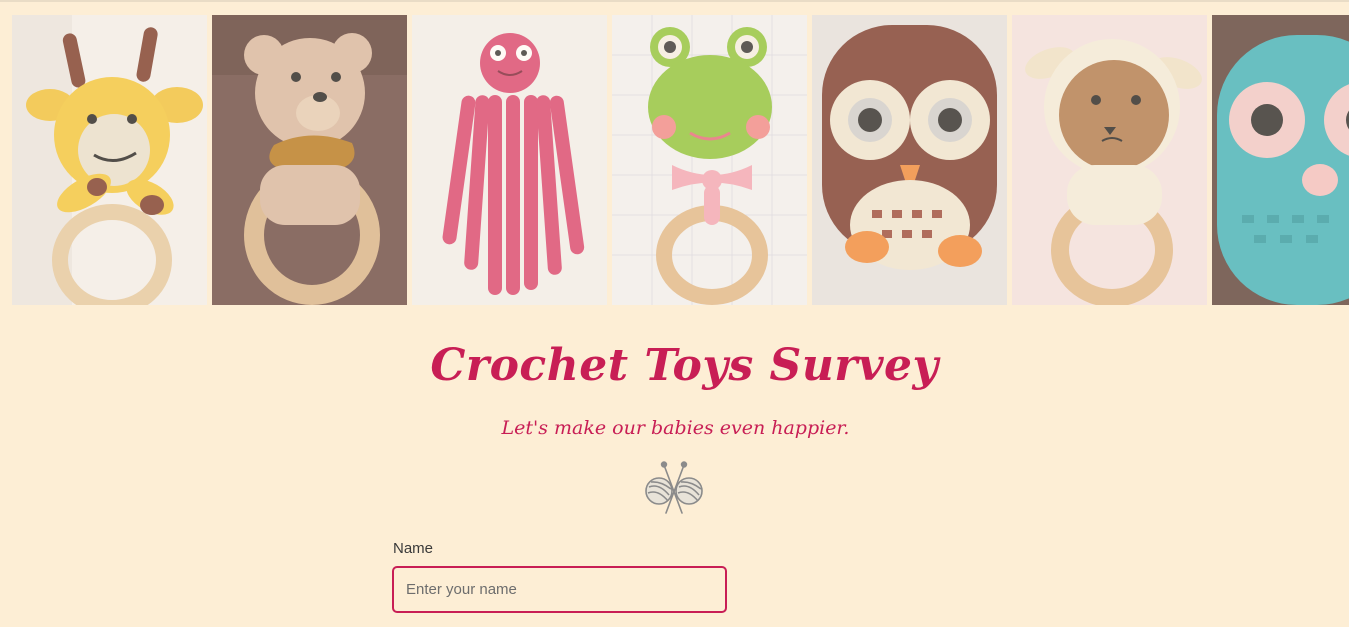 This screenshot has width=1349, height=627. Describe the element at coordinates (709, 160) in the screenshot. I see `frog-rattle-photo` at that location.